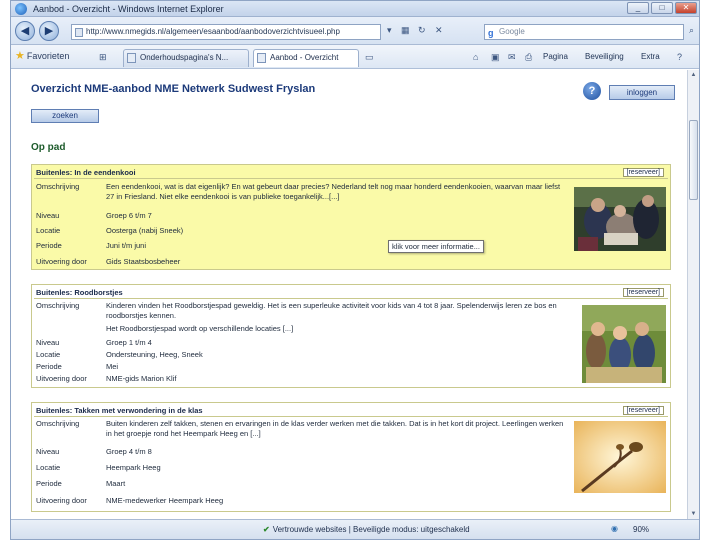 The image size is (720, 540). Describe the element at coordinates (693, 294) in the screenshot. I see `vertical-scrollbar: ▲ ▼` at that location.